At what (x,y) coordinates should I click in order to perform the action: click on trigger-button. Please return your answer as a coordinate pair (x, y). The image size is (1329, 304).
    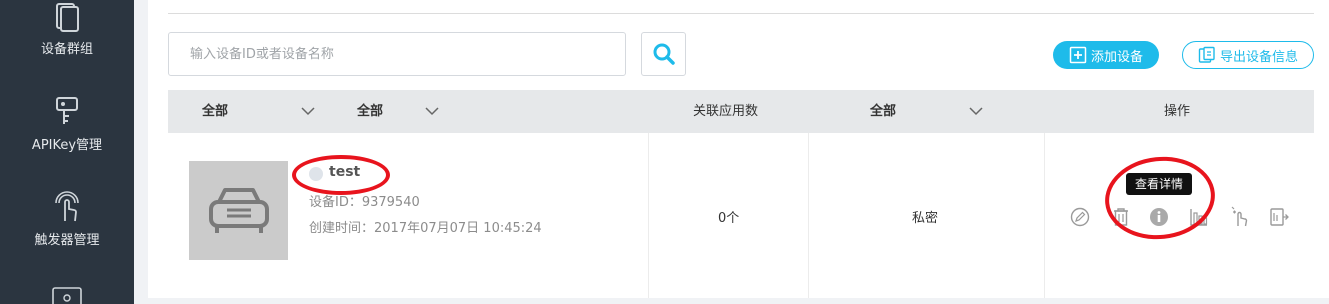
    Looking at the image, I should click on (1240, 217).